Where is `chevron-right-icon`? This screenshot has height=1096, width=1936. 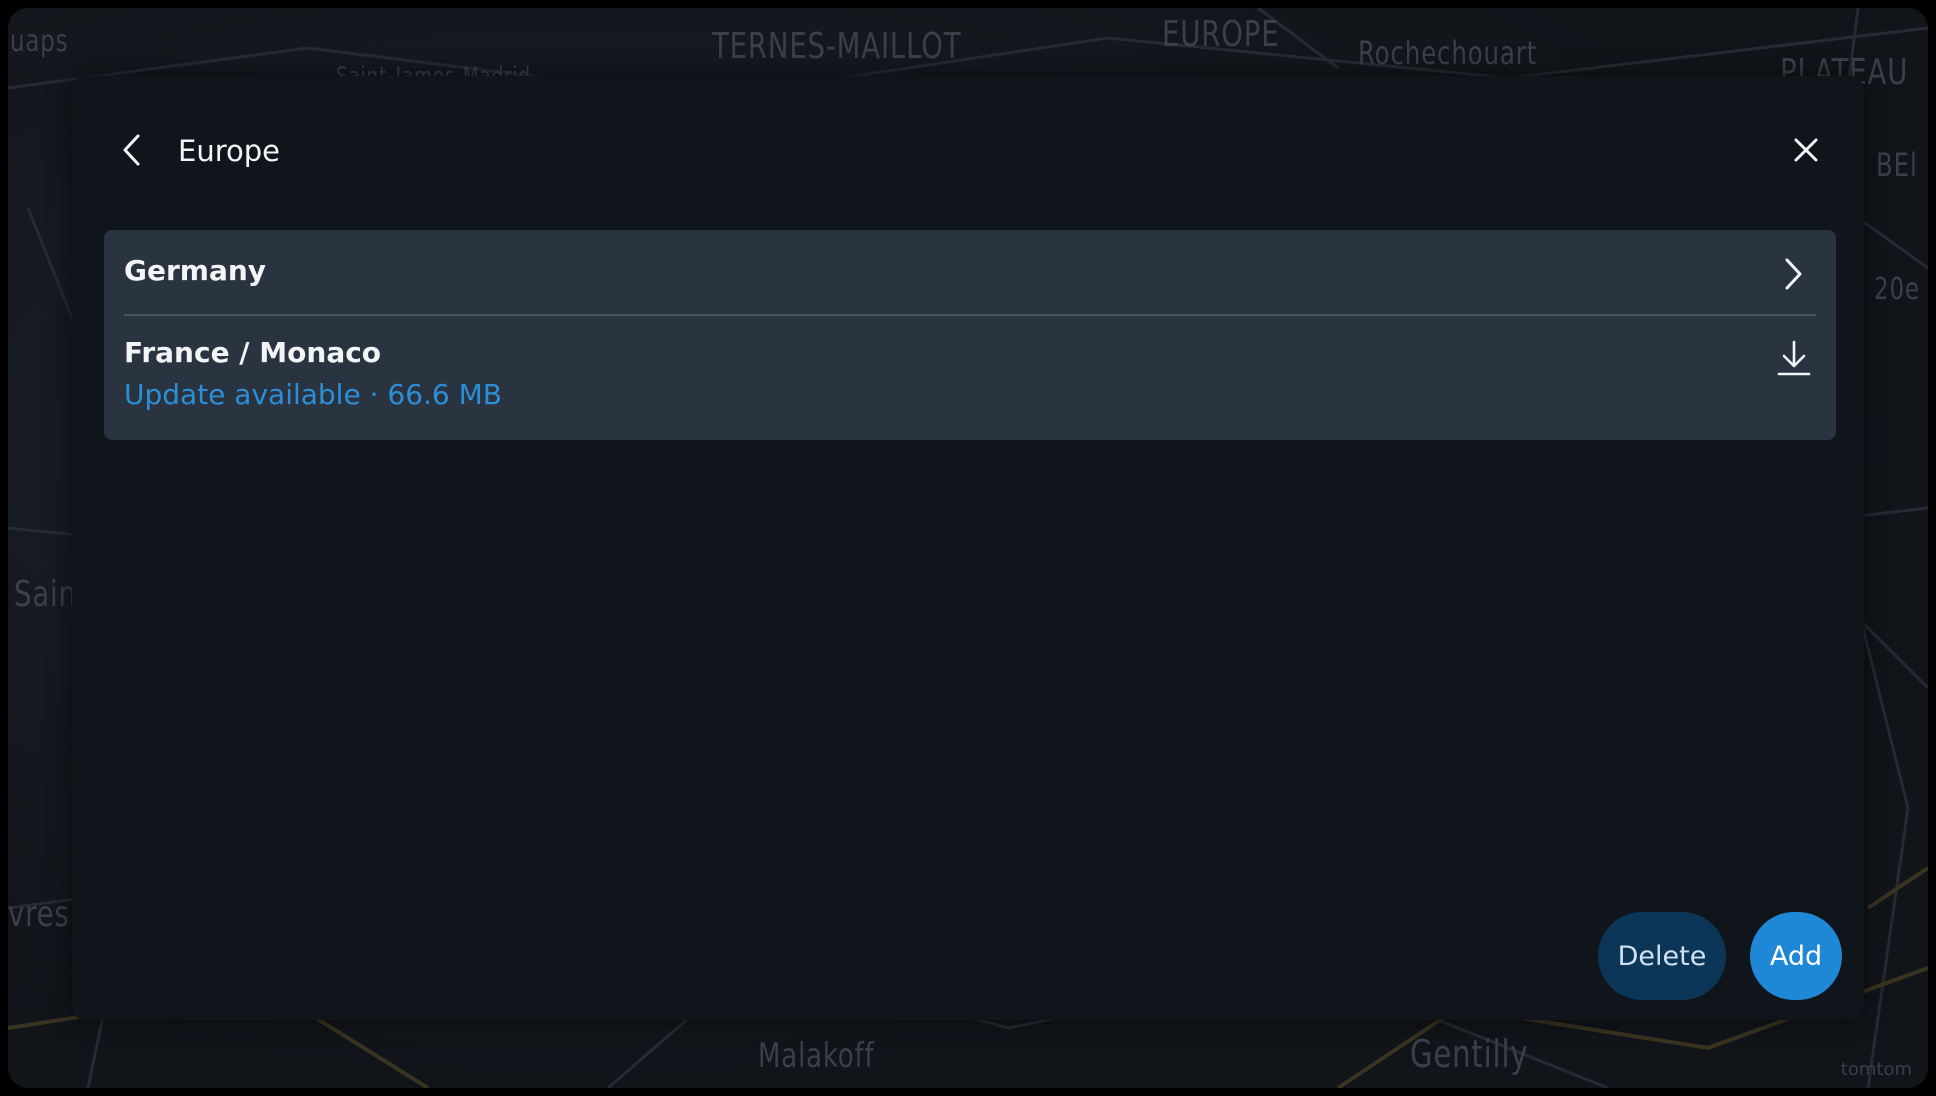 chevron-right-icon is located at coordinates (1793, 274).